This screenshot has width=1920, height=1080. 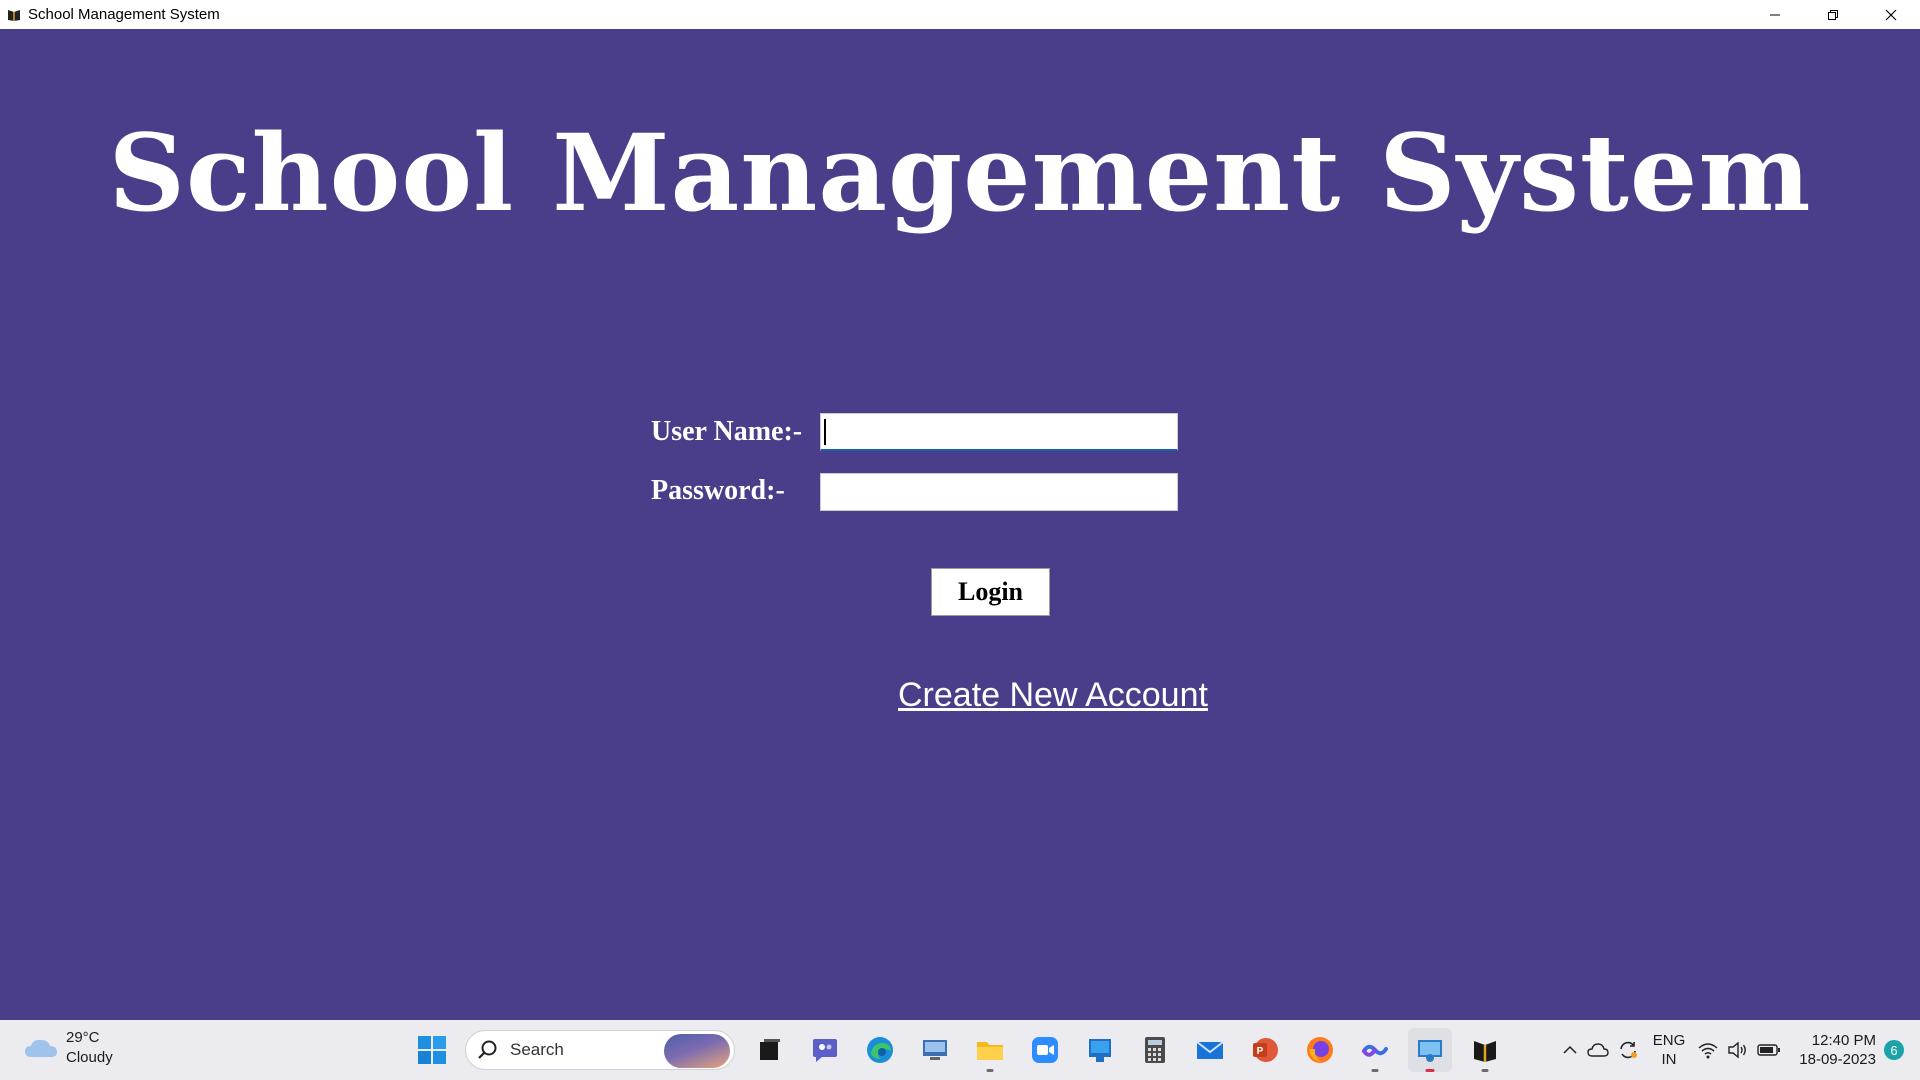 I want to click on copilot-icon, so click(x=1375, y=1050).